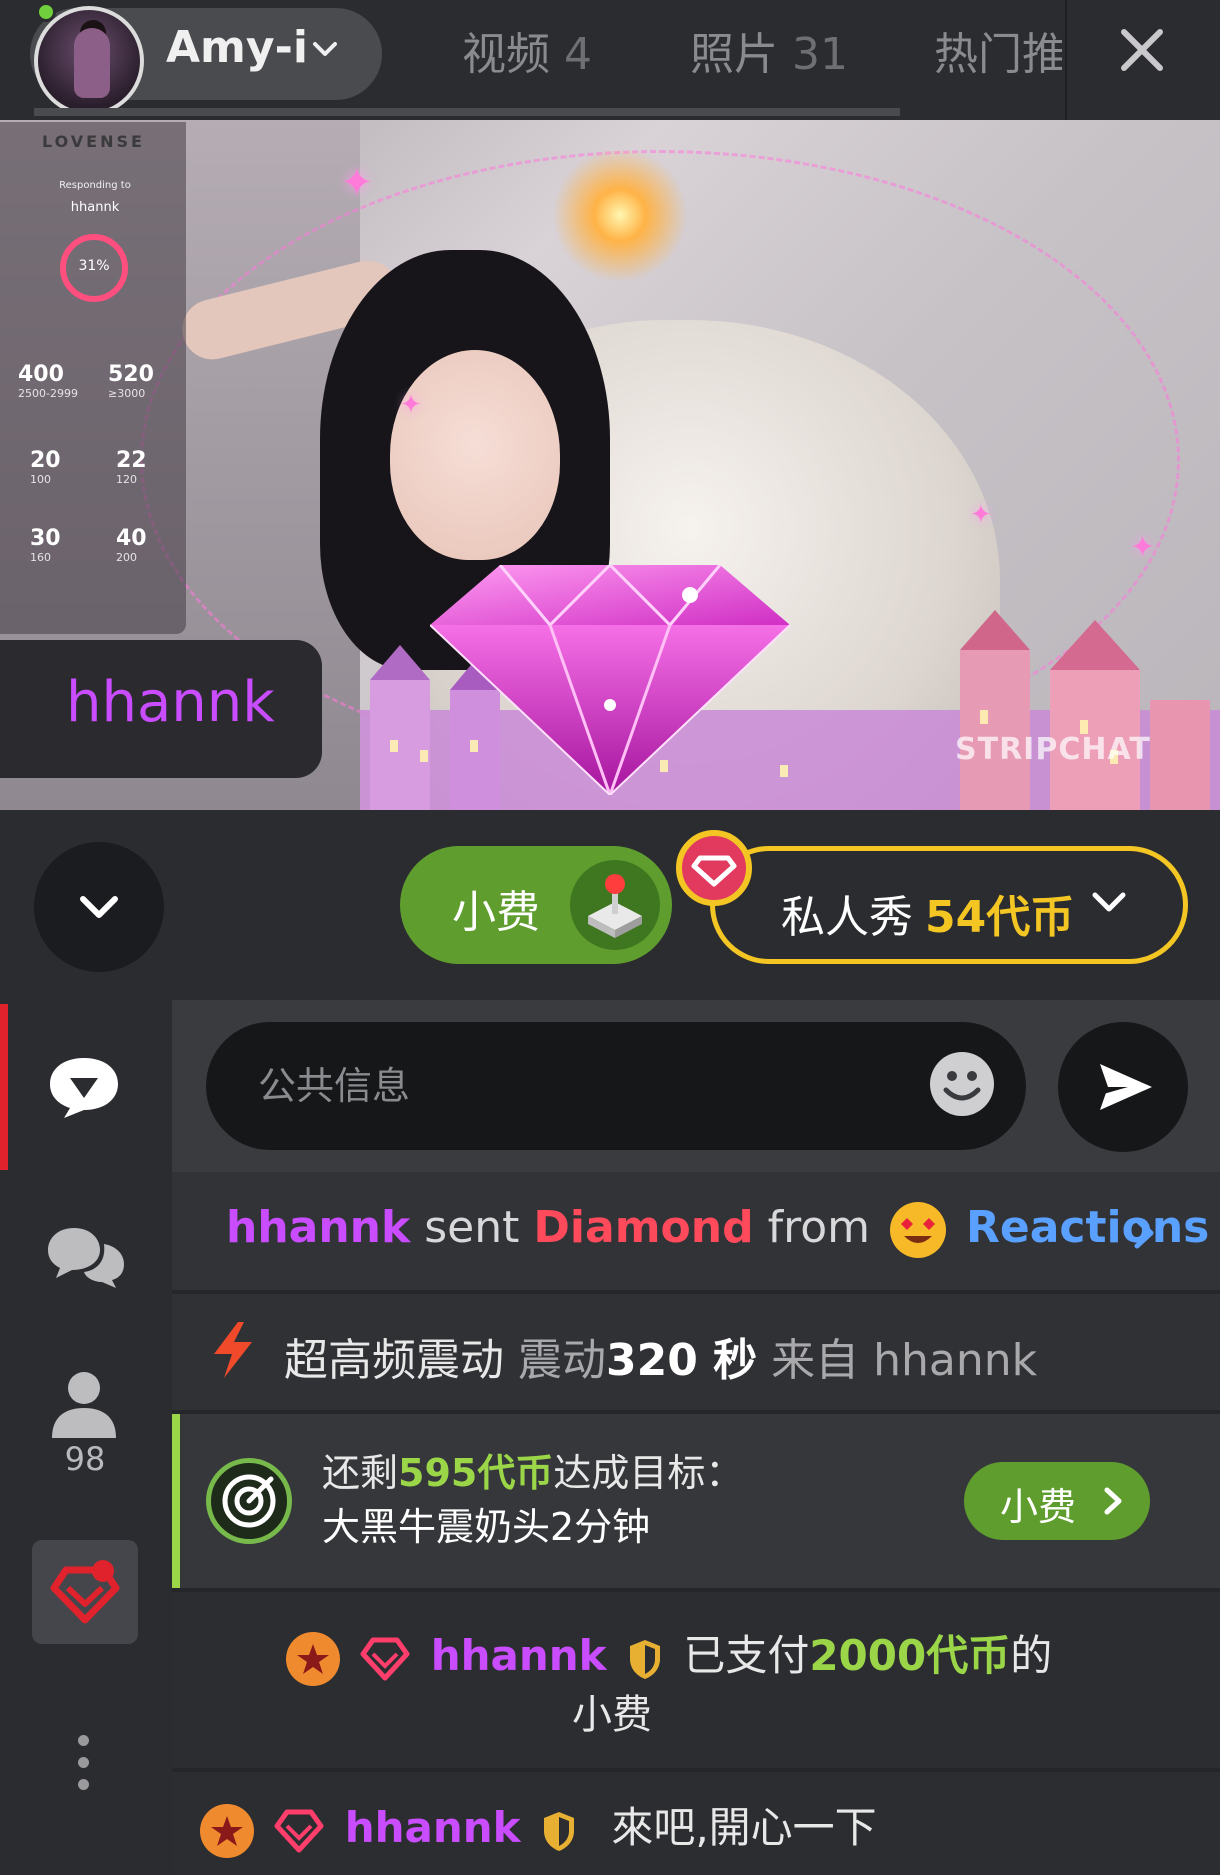  I want to click on heart-eyes-emoji-icon, so click(918, 1230).